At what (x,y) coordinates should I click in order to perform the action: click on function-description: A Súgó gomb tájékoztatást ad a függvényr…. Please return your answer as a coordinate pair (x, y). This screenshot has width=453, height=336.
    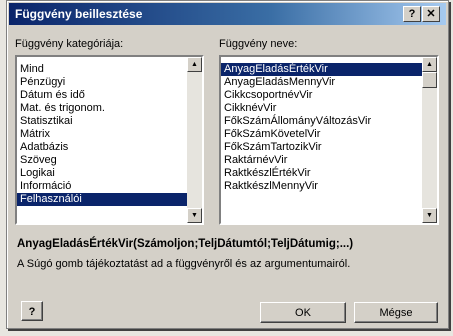
    Looking at the image, I should click on (184, 264).